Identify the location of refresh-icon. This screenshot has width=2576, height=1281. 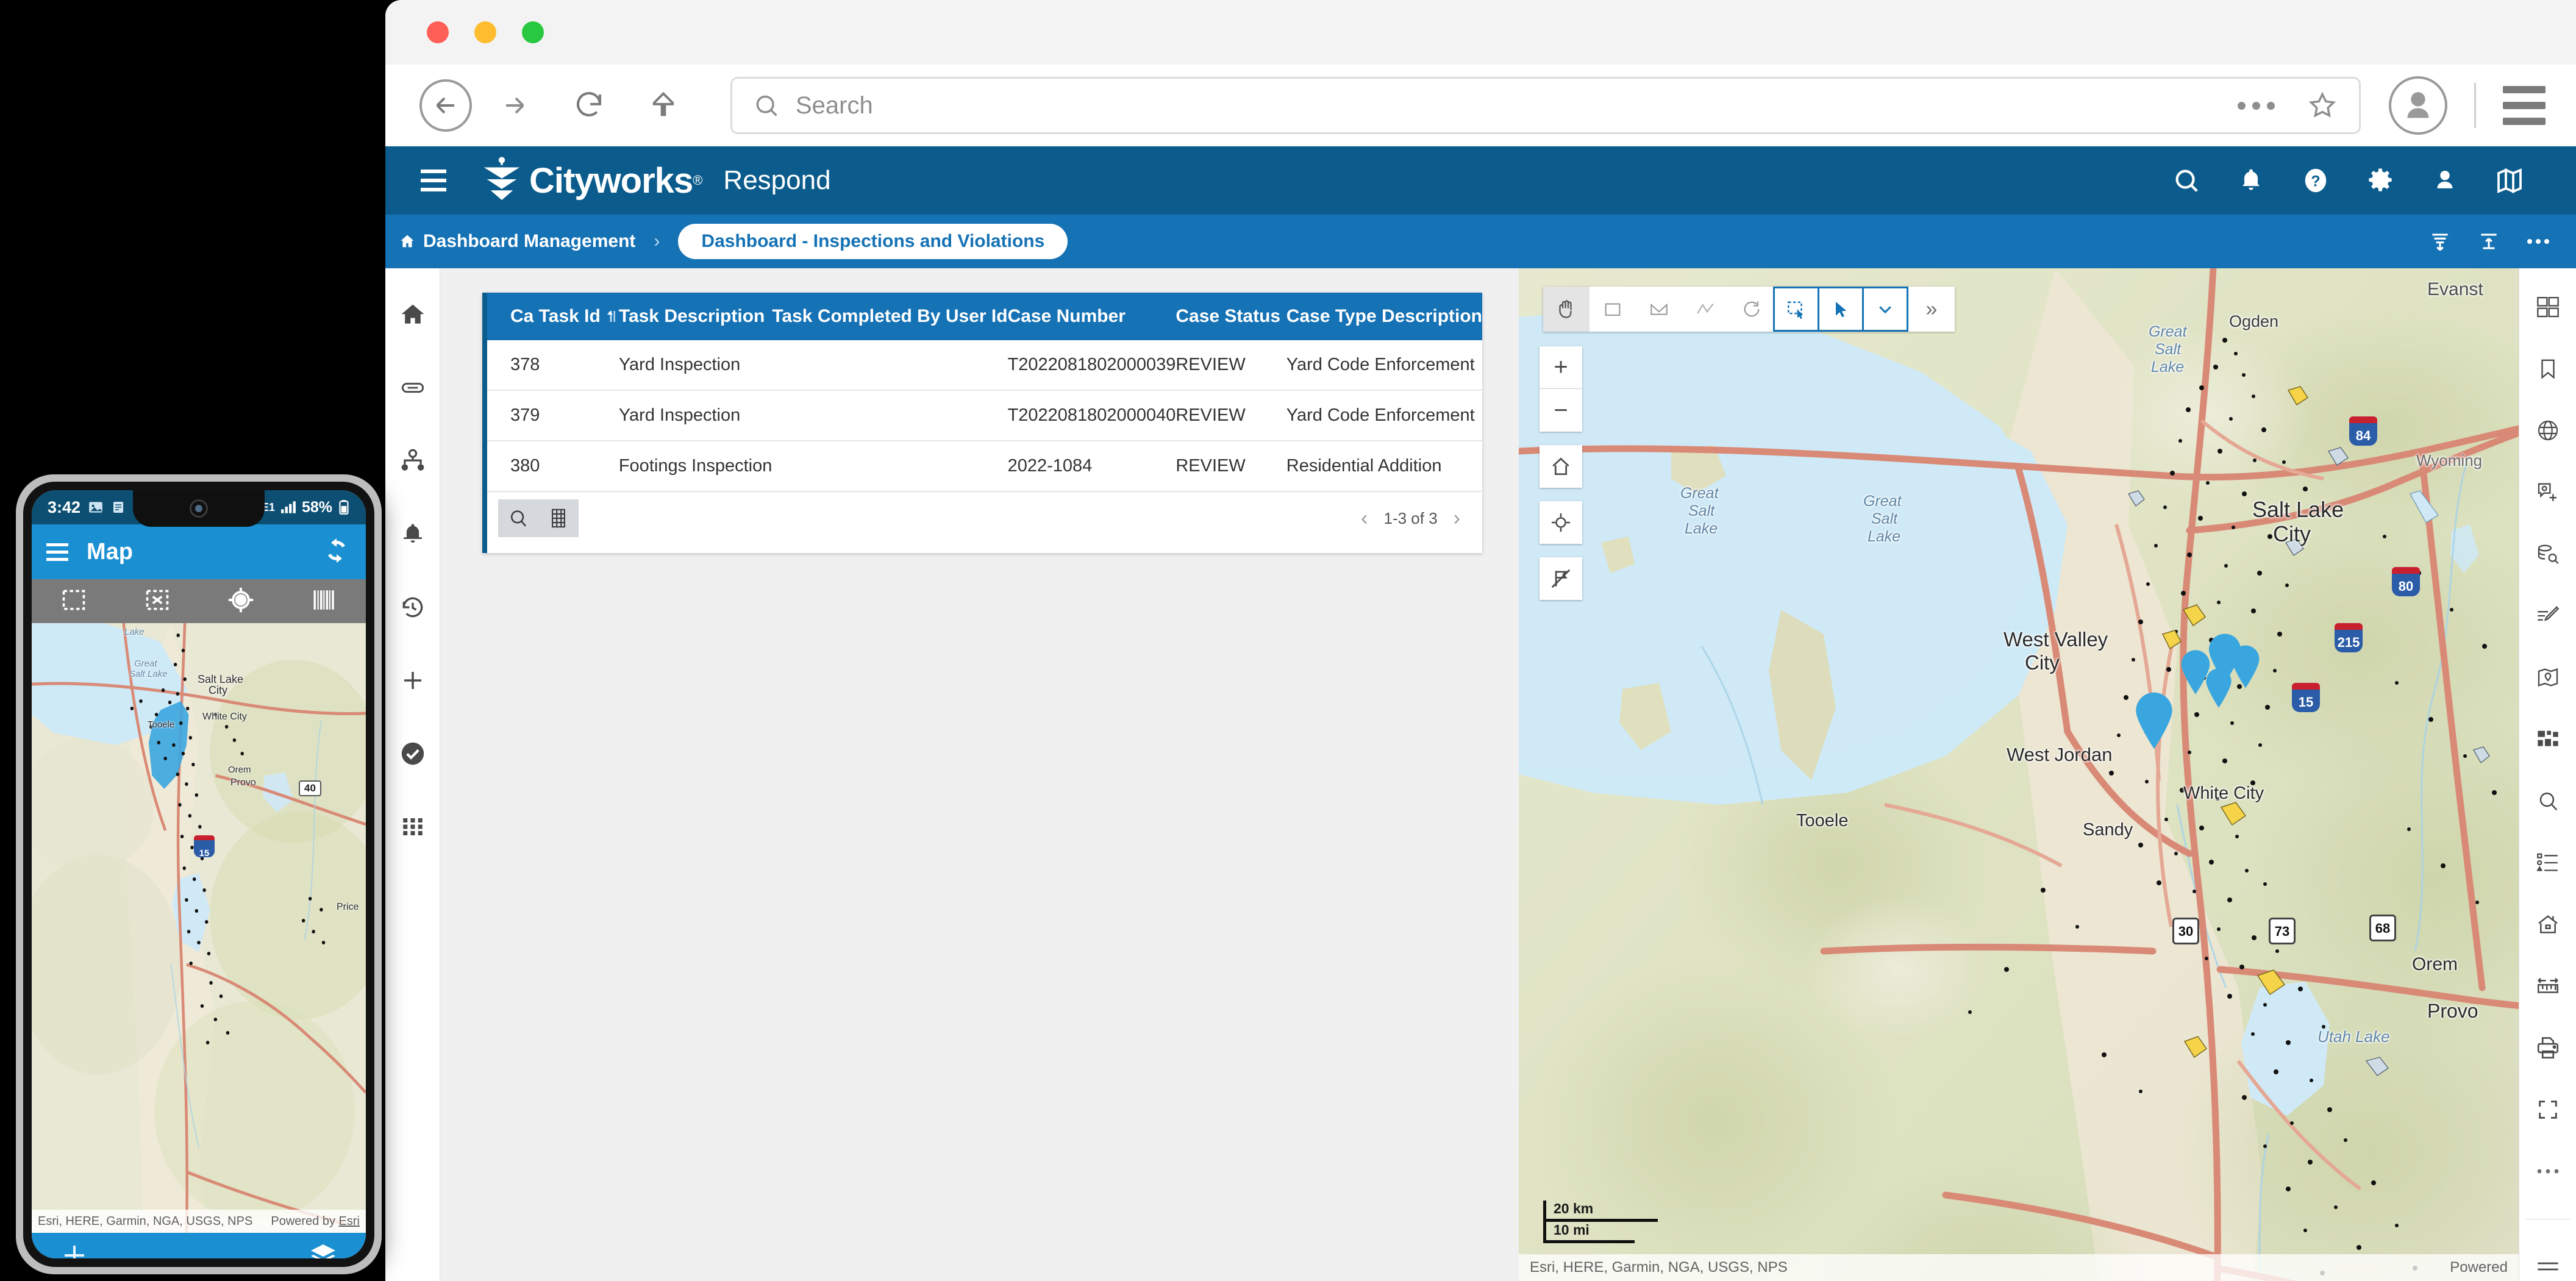
(336, 550).